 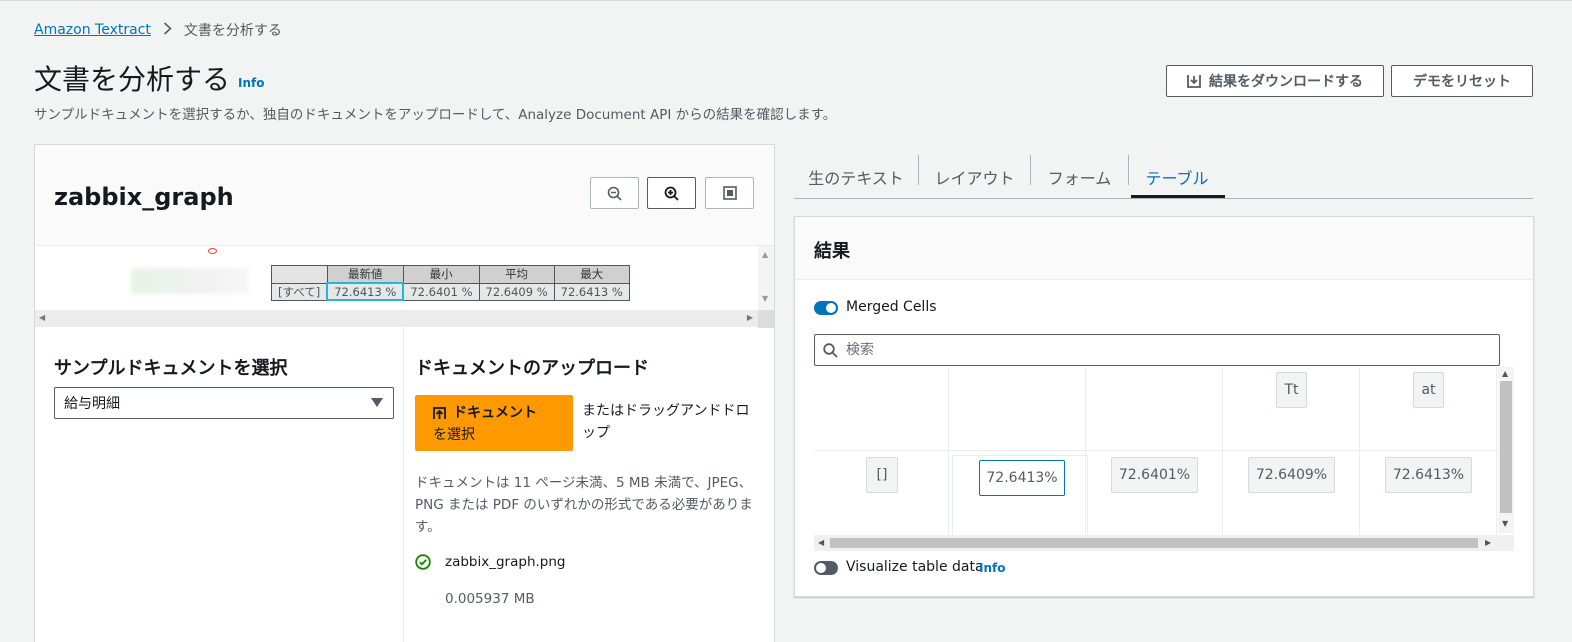 What do you see at coordinates (232, 31) in the screenshot?
I see `breadcrumb-current: 文書を分析する` at bounding box center [232, 31].